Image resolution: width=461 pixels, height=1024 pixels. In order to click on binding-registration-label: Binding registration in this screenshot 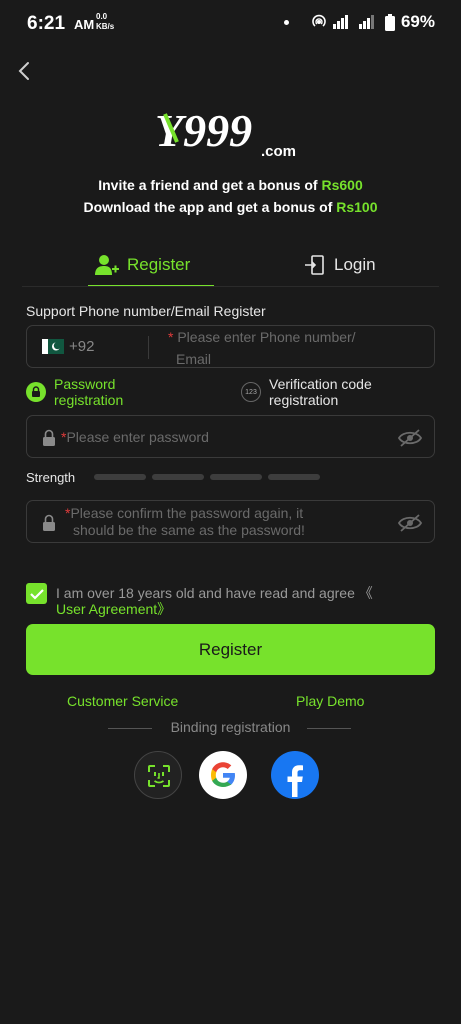, I will do `click(230, 727)`.